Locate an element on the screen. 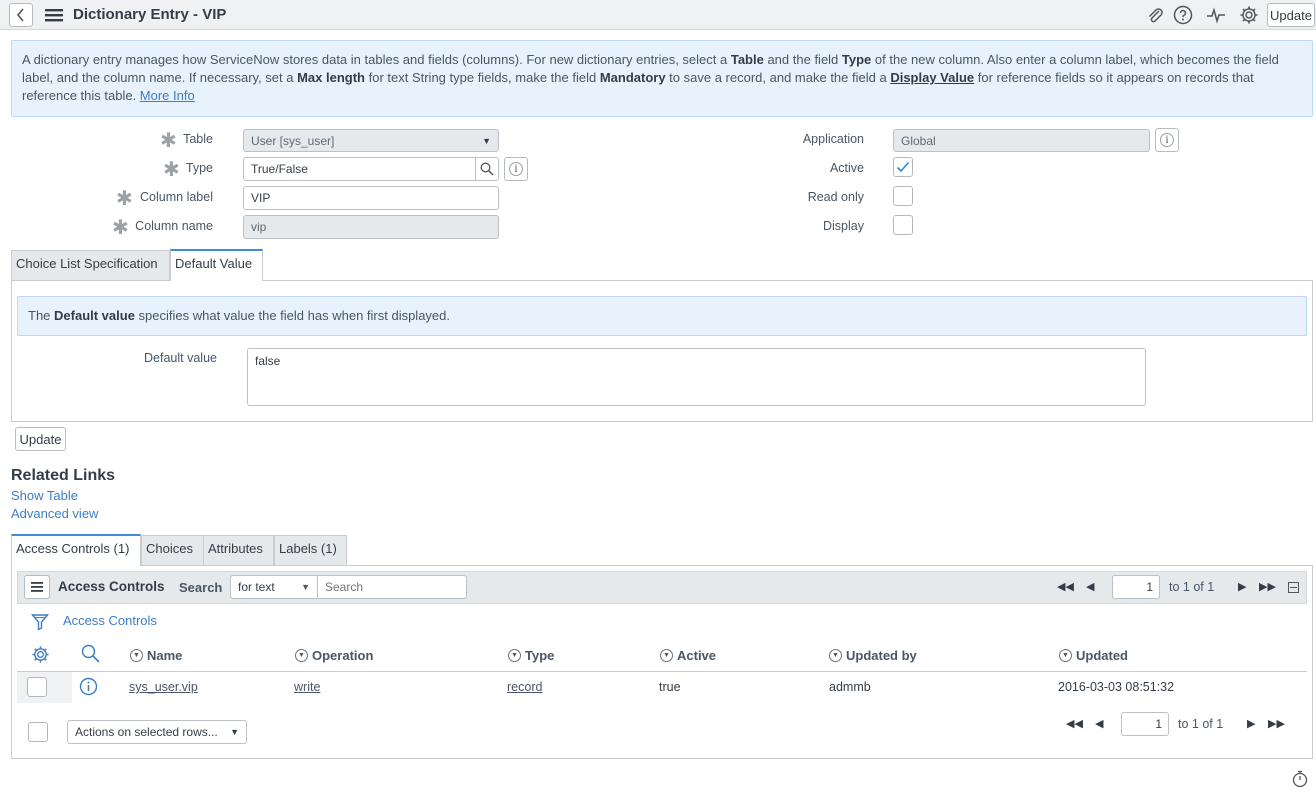 The height and width of the screenshot is (805, 1316). page-title: Dictionary Entry - VIP is located at coordinates (150, 14).